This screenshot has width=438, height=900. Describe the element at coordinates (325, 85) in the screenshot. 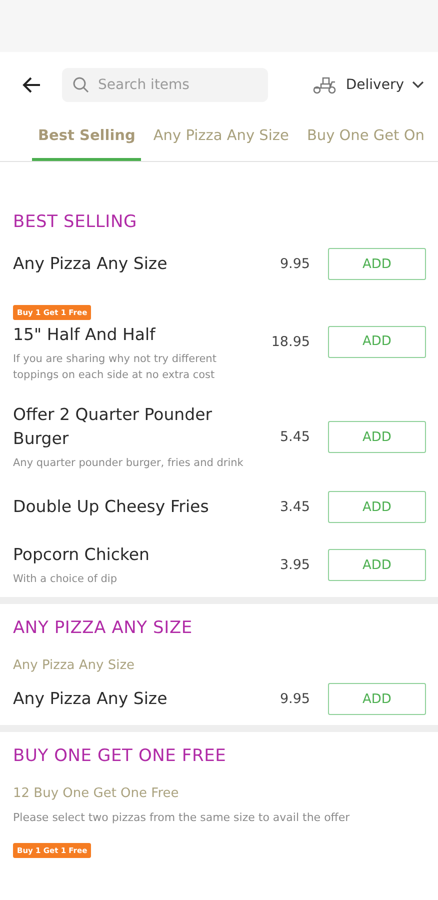

I see `scooter-icon` at that location.